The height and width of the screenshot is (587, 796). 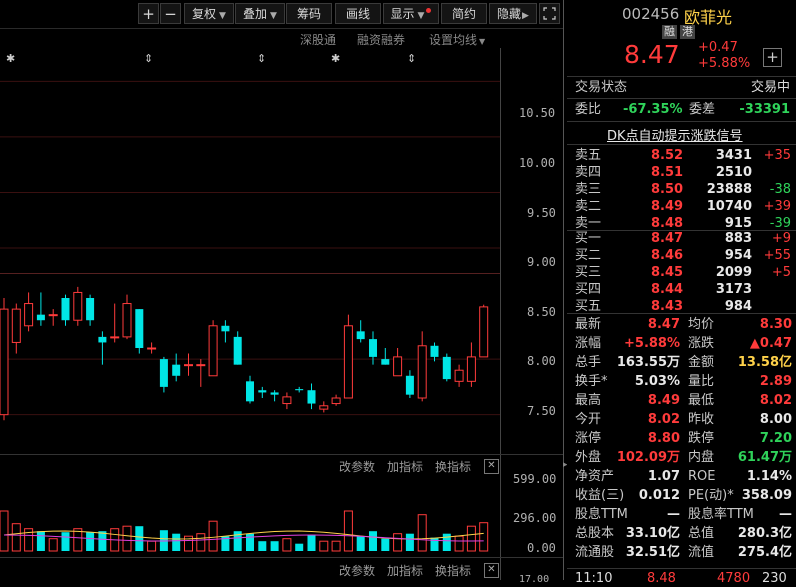 I want to click on zoom-in-button: +, so click(x=148, y=13).